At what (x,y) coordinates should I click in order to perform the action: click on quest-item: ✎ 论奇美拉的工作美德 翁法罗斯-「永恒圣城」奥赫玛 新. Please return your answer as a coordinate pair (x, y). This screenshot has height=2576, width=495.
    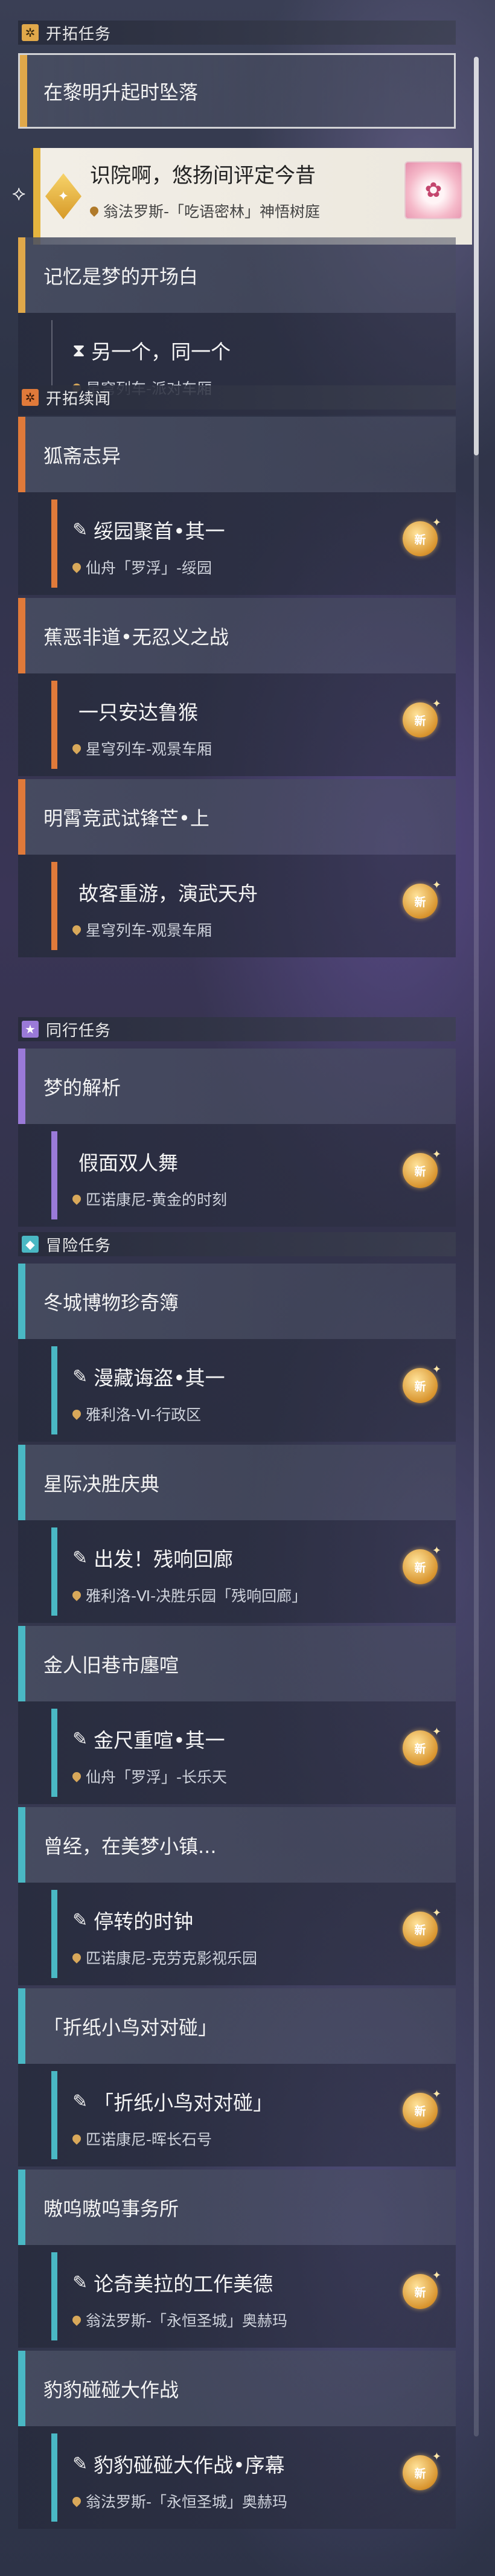
    Looking at the image, I should click on (237, 2296).